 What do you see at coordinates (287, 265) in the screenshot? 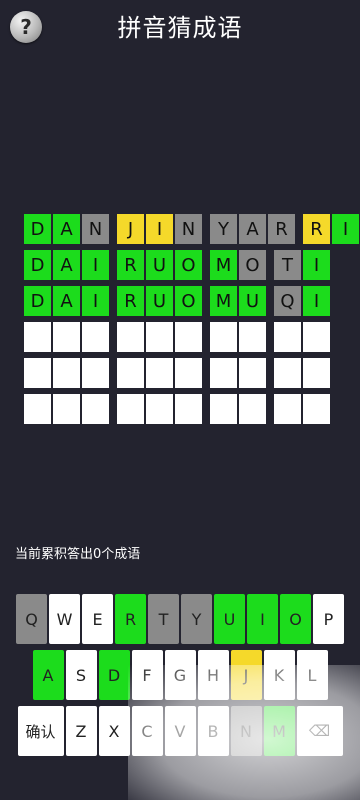
I see `letter-tile: T` at bounding box center [287, 265].